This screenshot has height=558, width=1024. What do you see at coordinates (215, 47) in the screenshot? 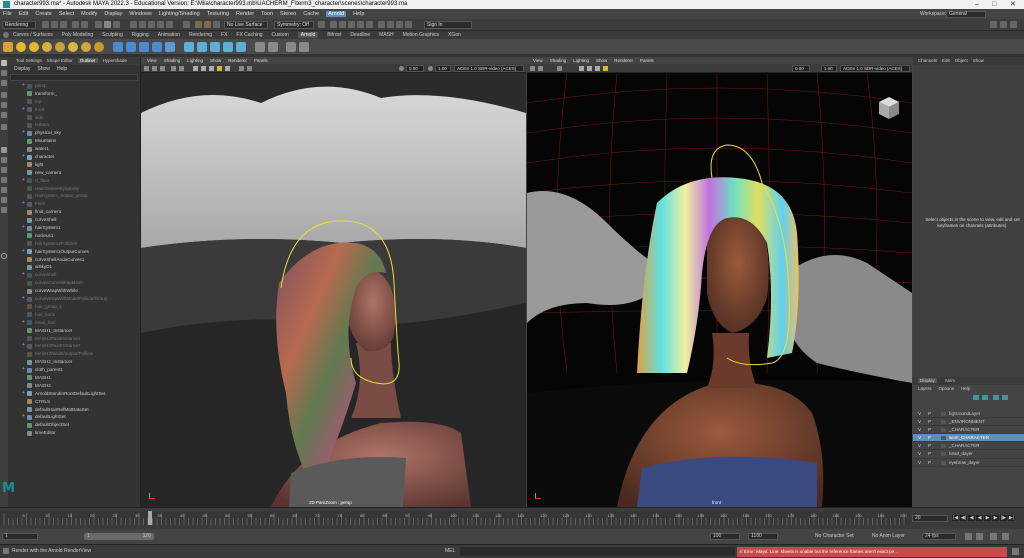
I see `render-sequence-icon` at bounding box center [215, 47].